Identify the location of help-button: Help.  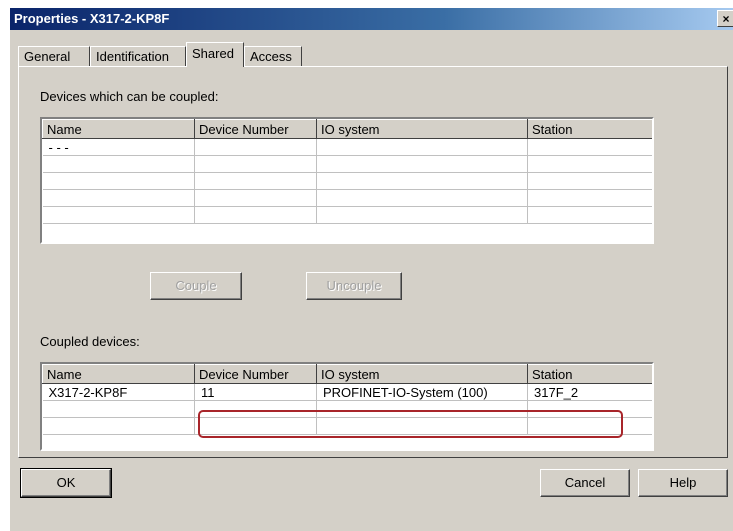
(683, 483).